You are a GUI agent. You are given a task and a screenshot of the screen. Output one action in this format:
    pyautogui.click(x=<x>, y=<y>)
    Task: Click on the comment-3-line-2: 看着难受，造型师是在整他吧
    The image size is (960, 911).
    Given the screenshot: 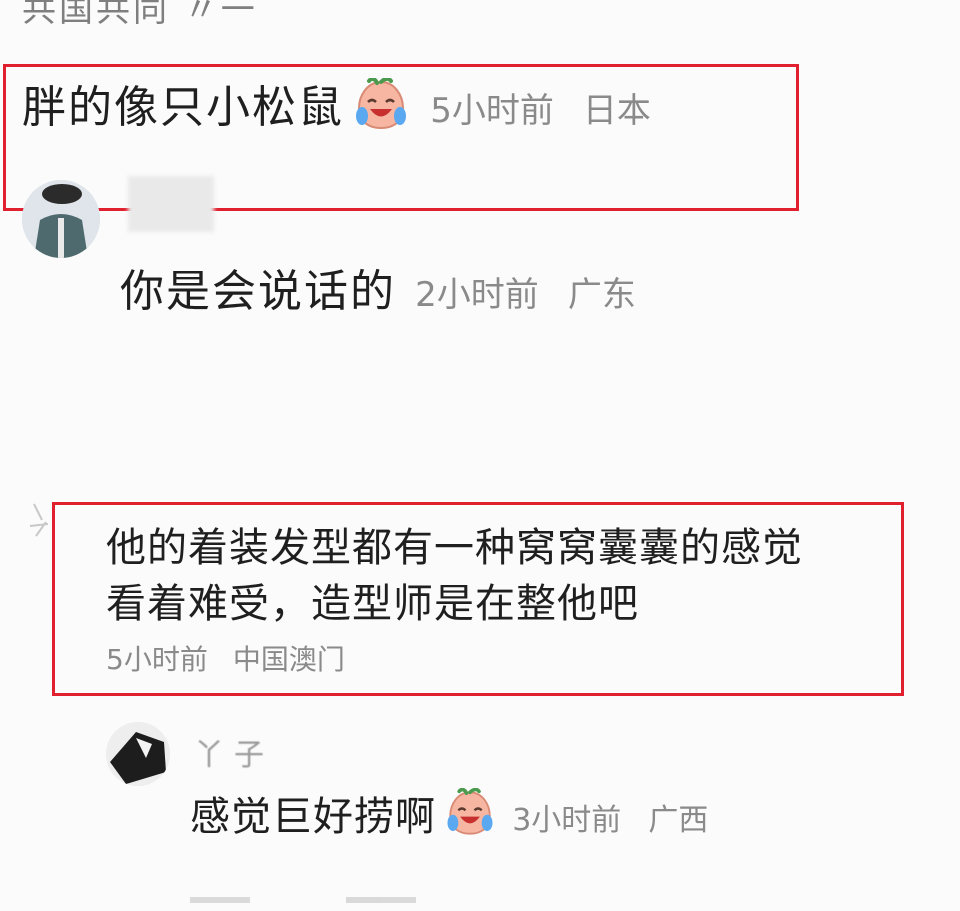 What is the action you would take?
    pyautogui.click(x=372, y=604)
    